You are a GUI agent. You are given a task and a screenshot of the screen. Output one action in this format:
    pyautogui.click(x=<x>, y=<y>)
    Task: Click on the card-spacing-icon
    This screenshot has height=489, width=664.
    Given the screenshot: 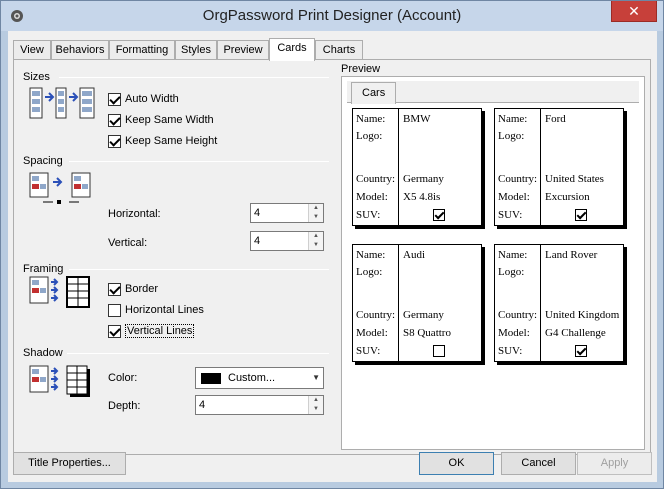 What is the action you would take?
    pyautogui.click(x=60, y=188)
    